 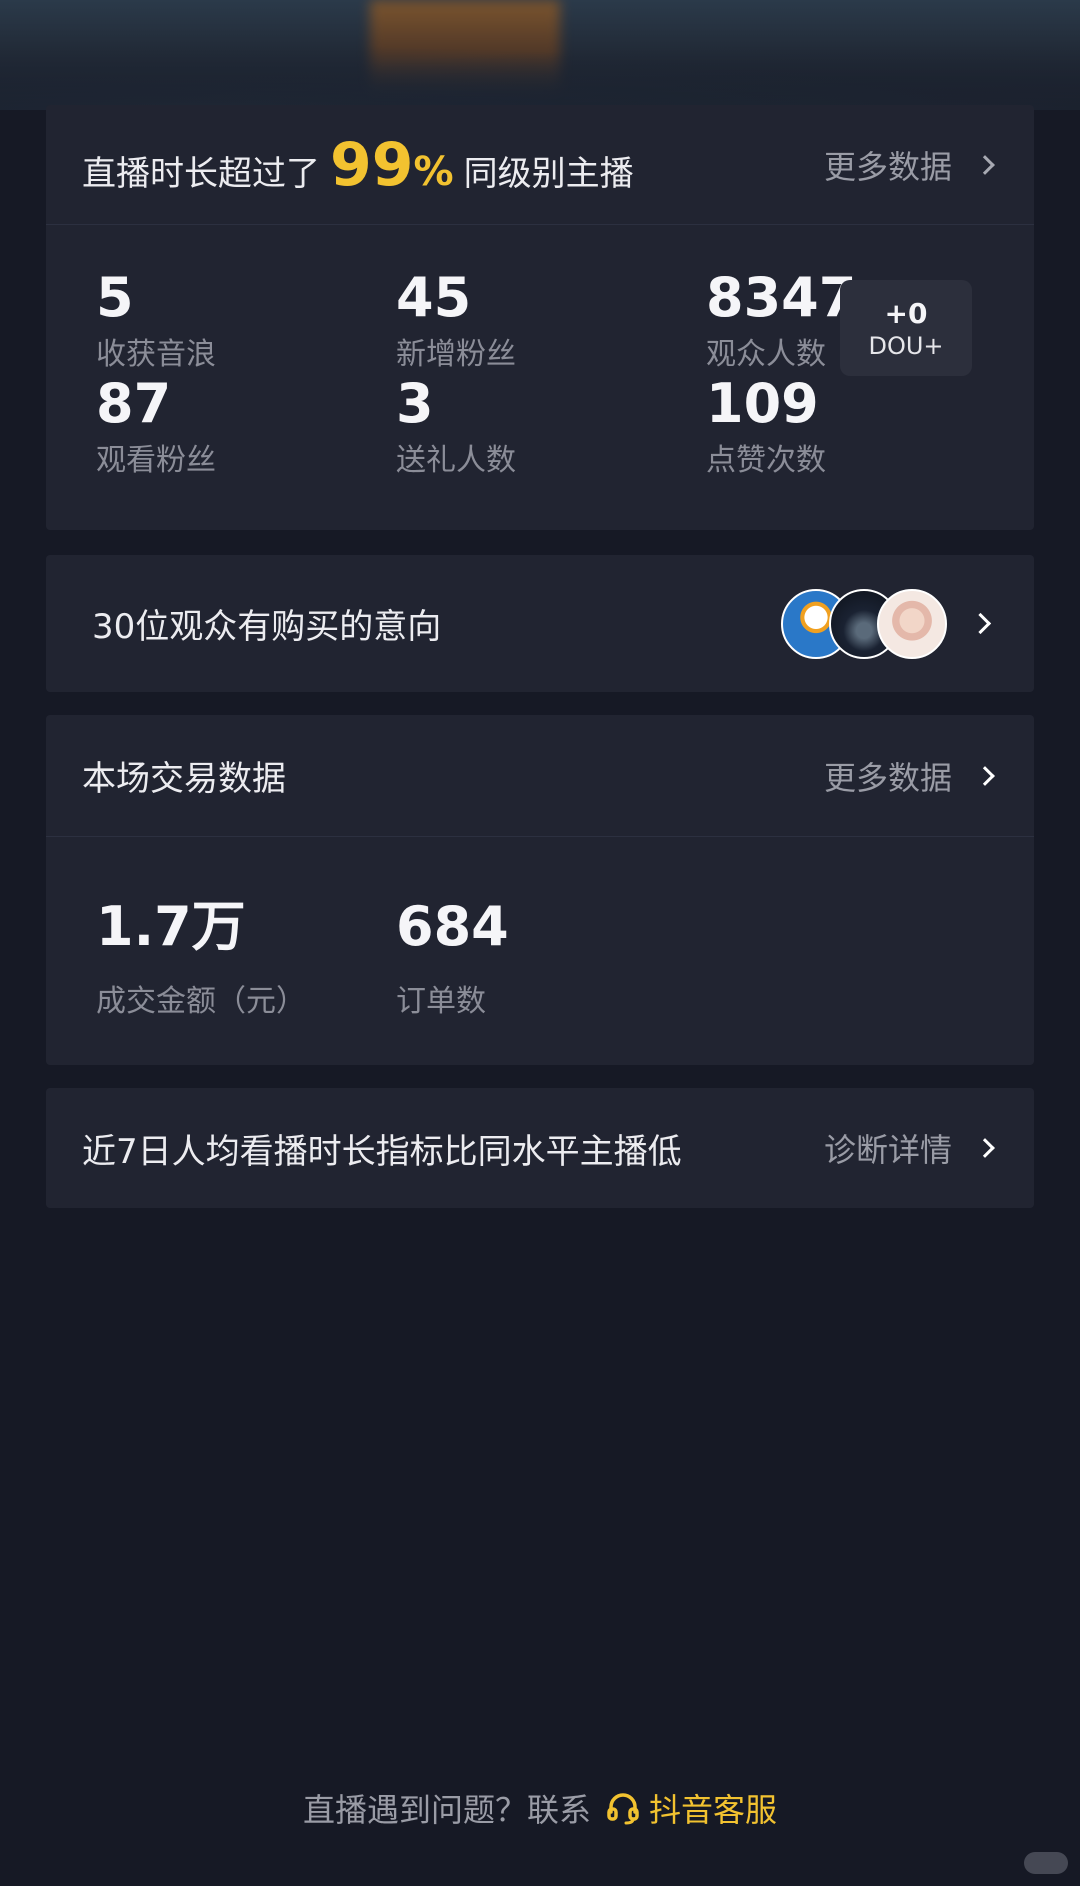 I want to click on background-hills, so click(x=540, y=70).